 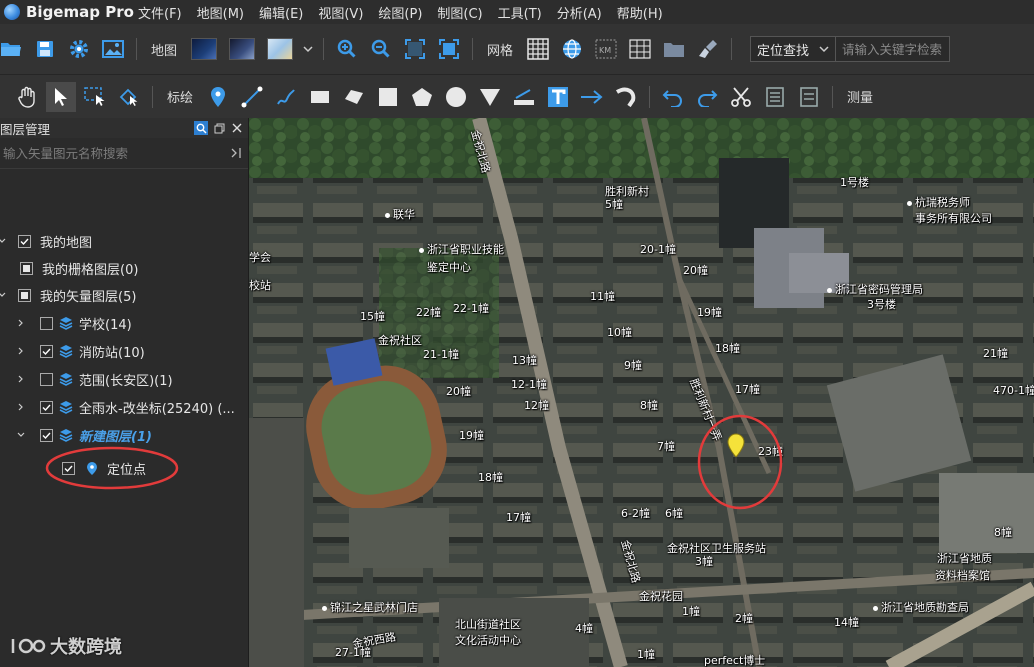 I want to click on map-label: 锦江之星武林门店, so click(x=370, y=607).